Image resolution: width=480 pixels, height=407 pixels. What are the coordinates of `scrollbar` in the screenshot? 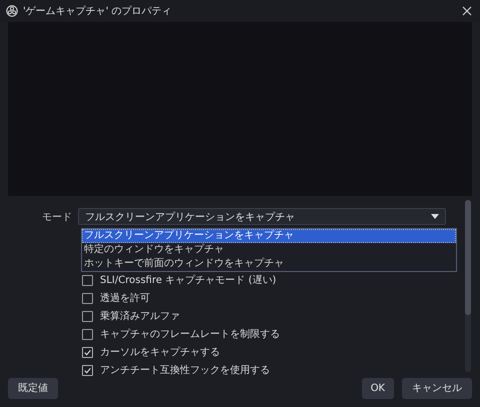 It's located at (468, 286).